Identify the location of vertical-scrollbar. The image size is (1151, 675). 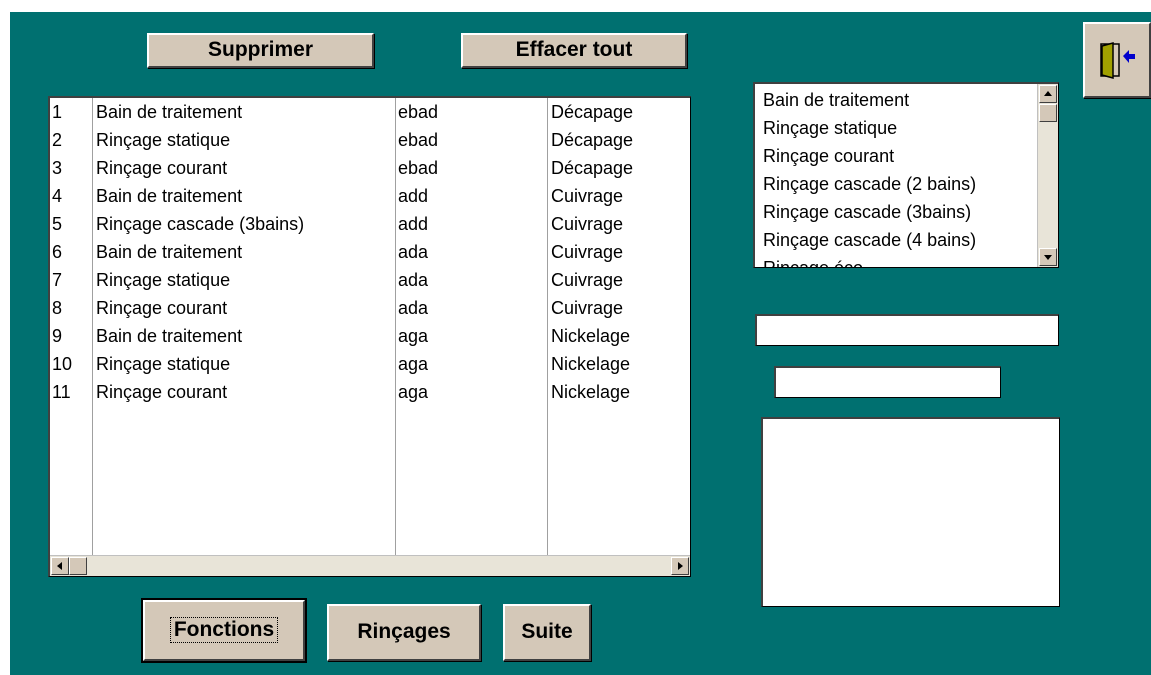
(1047, 175).